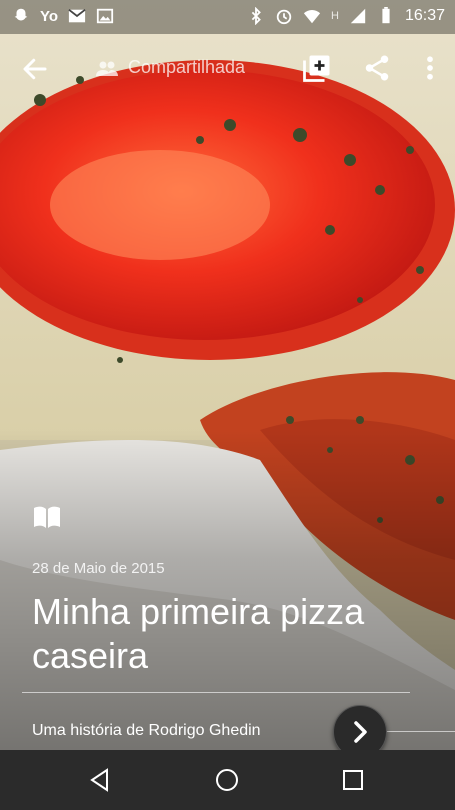 This screenshot has width=455, height=810. What do you see at coordinates (98, 568) in the screenshot?
I see `story-date: 28 de Maio de 2015` at bounding box center [98, 568].